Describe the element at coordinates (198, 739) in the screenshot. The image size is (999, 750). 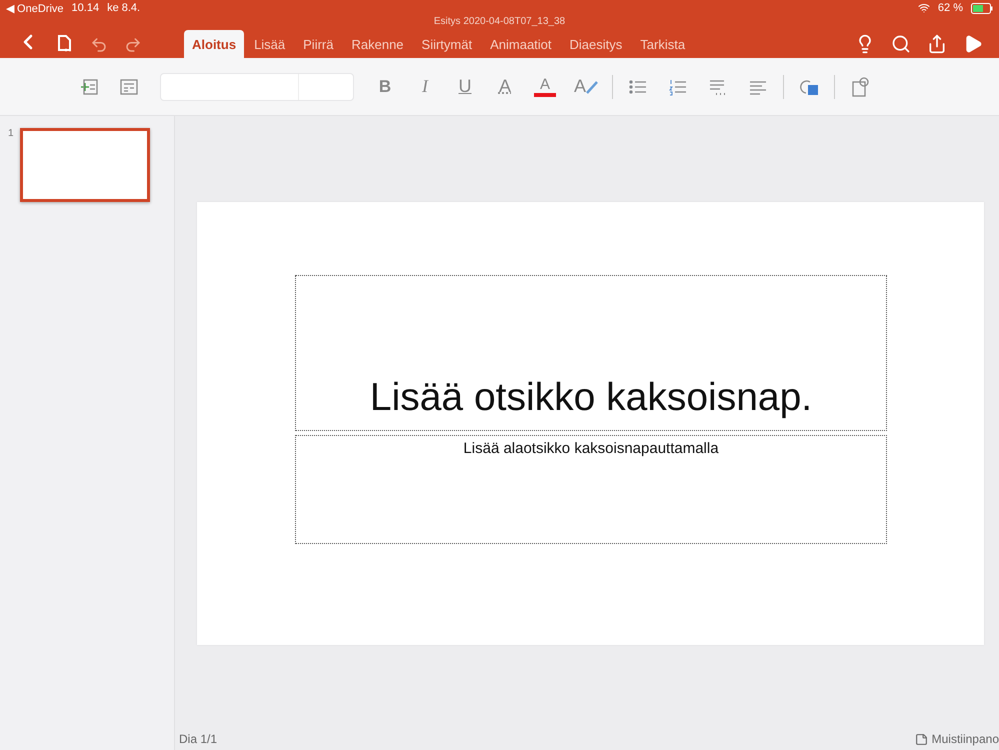
I see `slide-counter: Dia 1/1` at that location.